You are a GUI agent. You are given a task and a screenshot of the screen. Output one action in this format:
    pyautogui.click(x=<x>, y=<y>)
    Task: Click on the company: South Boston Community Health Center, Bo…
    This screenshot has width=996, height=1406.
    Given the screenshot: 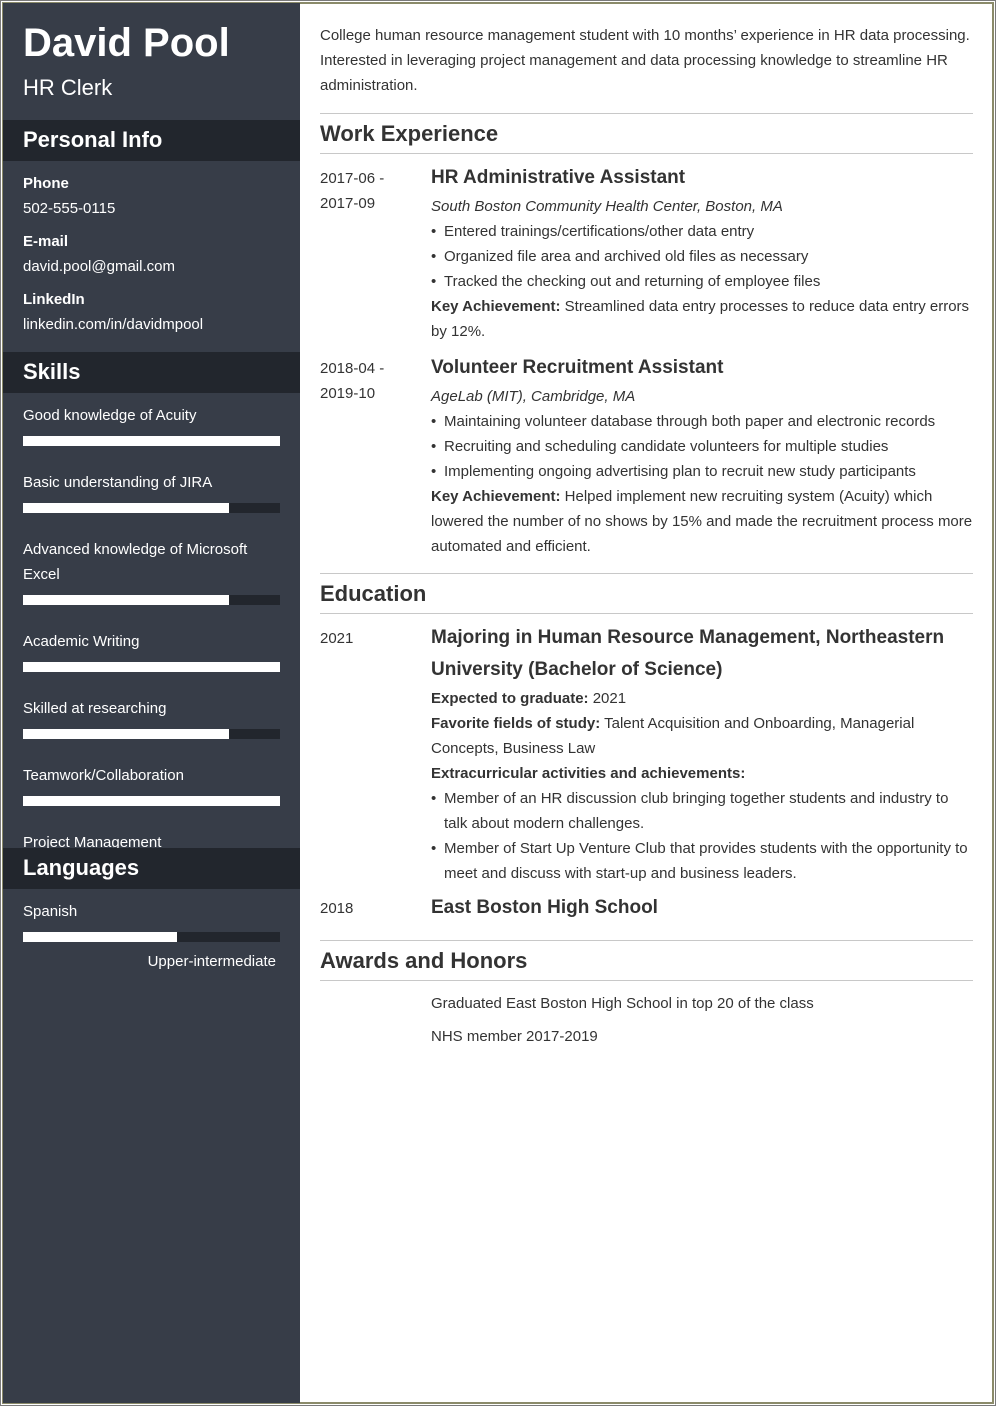 What is the action you would take?
    pyautogui.click(x=607, y=206)
    